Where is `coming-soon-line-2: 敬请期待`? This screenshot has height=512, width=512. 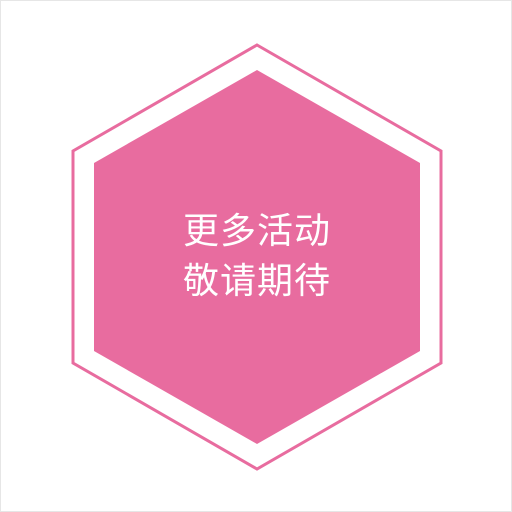 coming-soon-line-2: 敬请期待 is located at coordinates (256, 281).